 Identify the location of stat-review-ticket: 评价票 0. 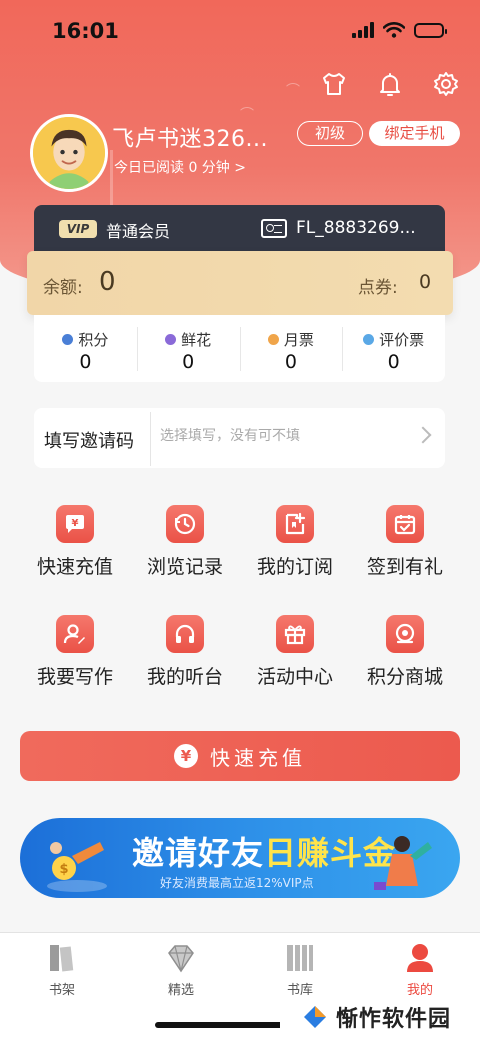
(393, 348).